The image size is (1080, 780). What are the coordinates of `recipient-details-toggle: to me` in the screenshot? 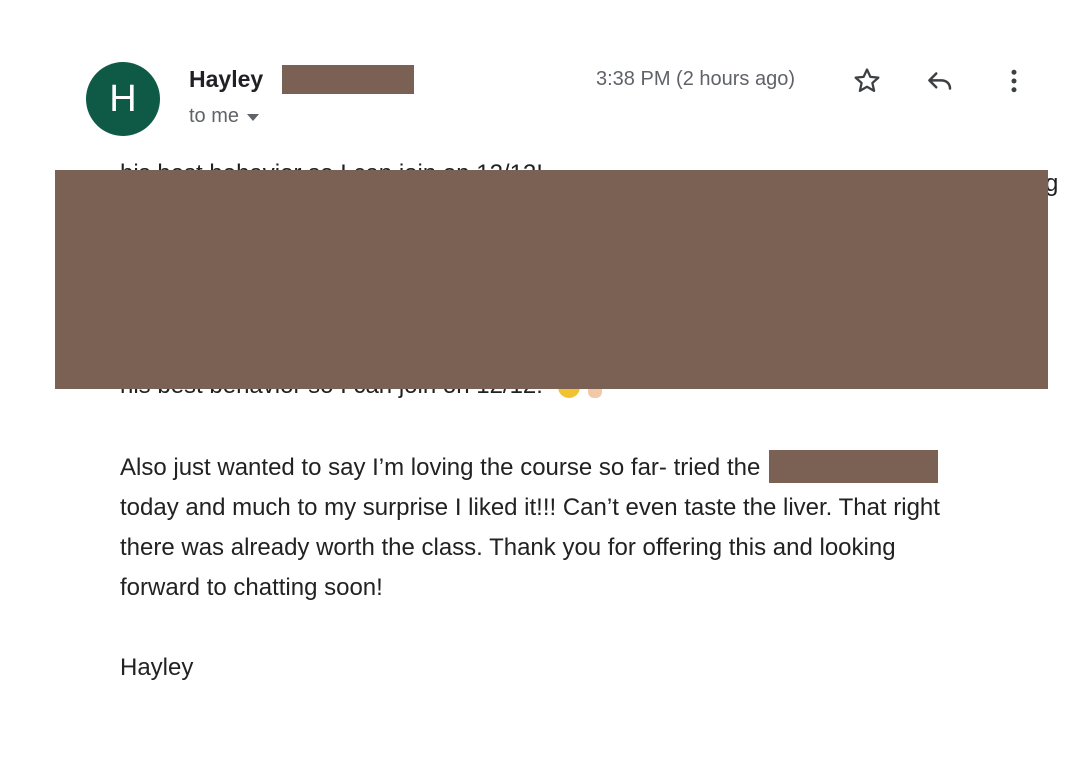 It's located at (224, 116).